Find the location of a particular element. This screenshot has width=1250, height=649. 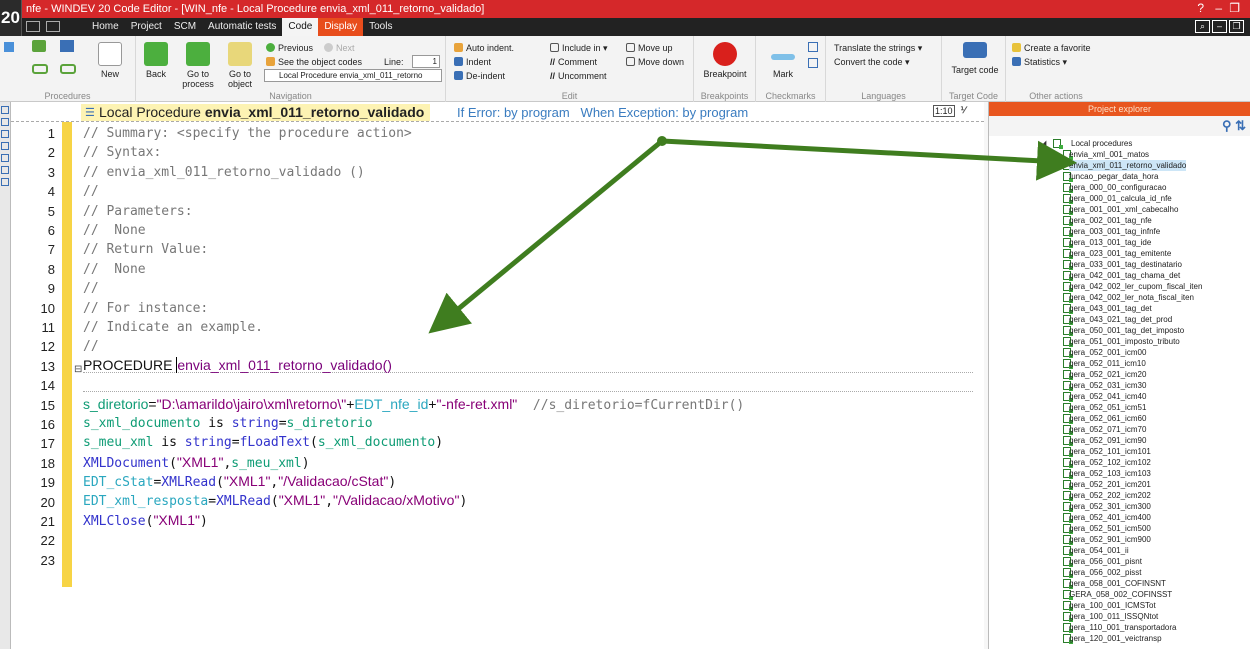

move-down-button: Move down is located at coordinates (655, 62).